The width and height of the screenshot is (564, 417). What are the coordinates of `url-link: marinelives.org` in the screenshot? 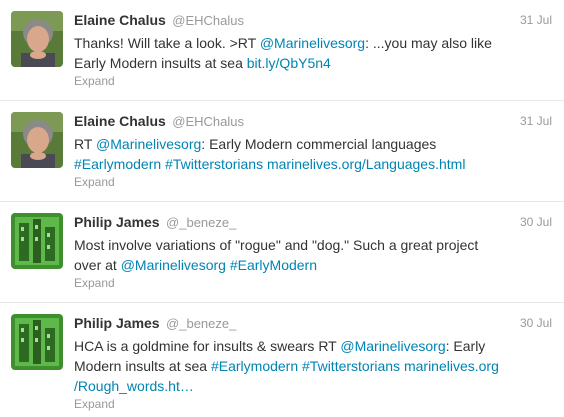 It's located at (451, 366).